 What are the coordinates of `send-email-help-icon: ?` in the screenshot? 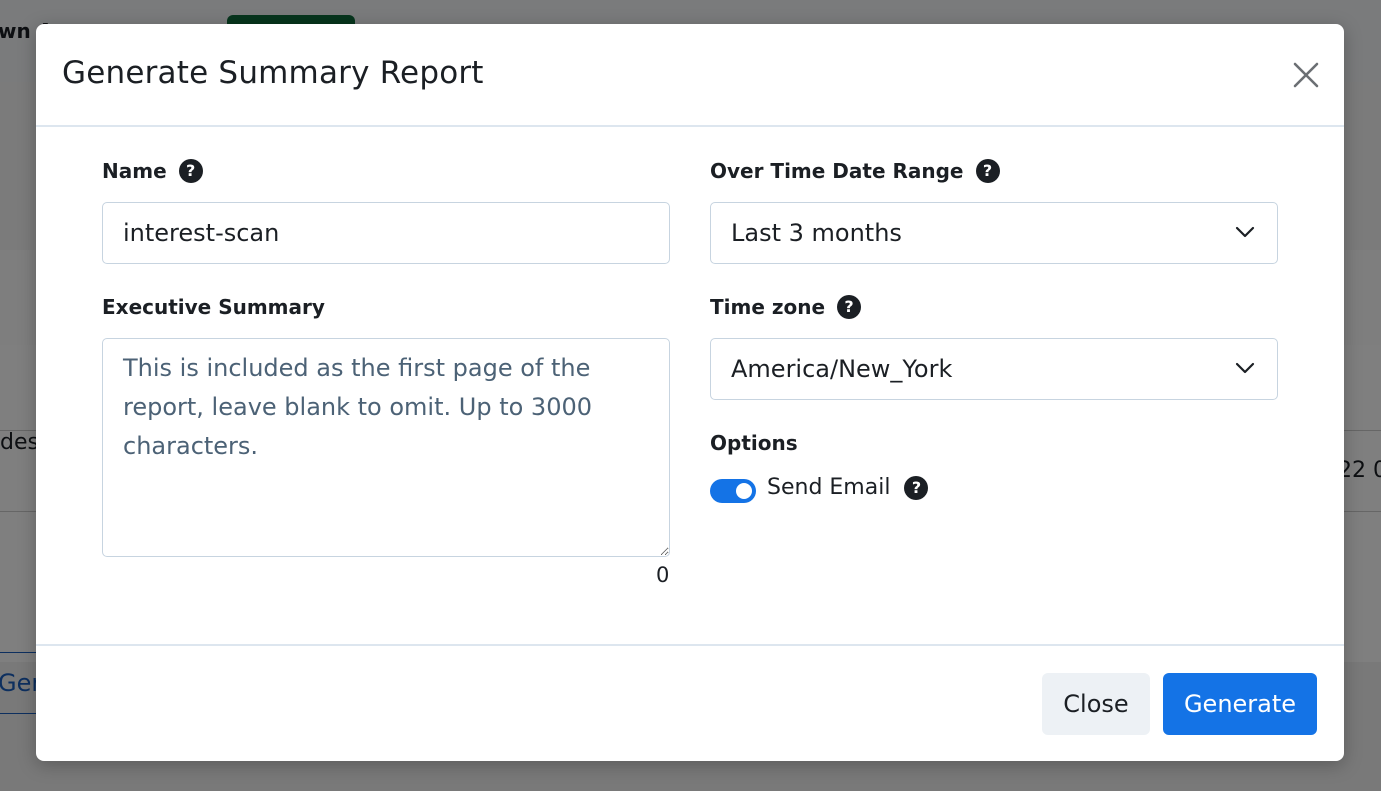 It's located at (916, 487).